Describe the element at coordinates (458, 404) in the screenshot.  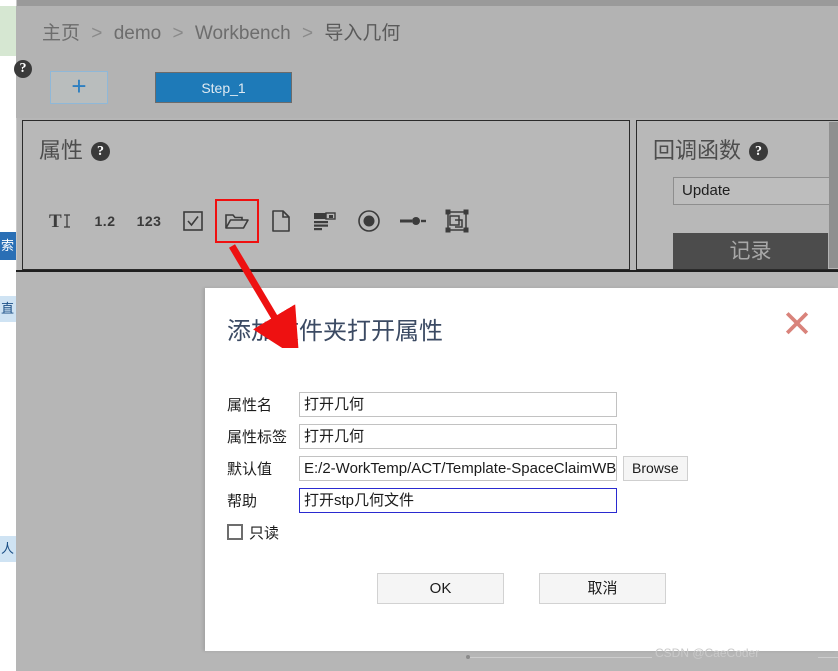
I see `property-name-input: 打开几何` at that location.